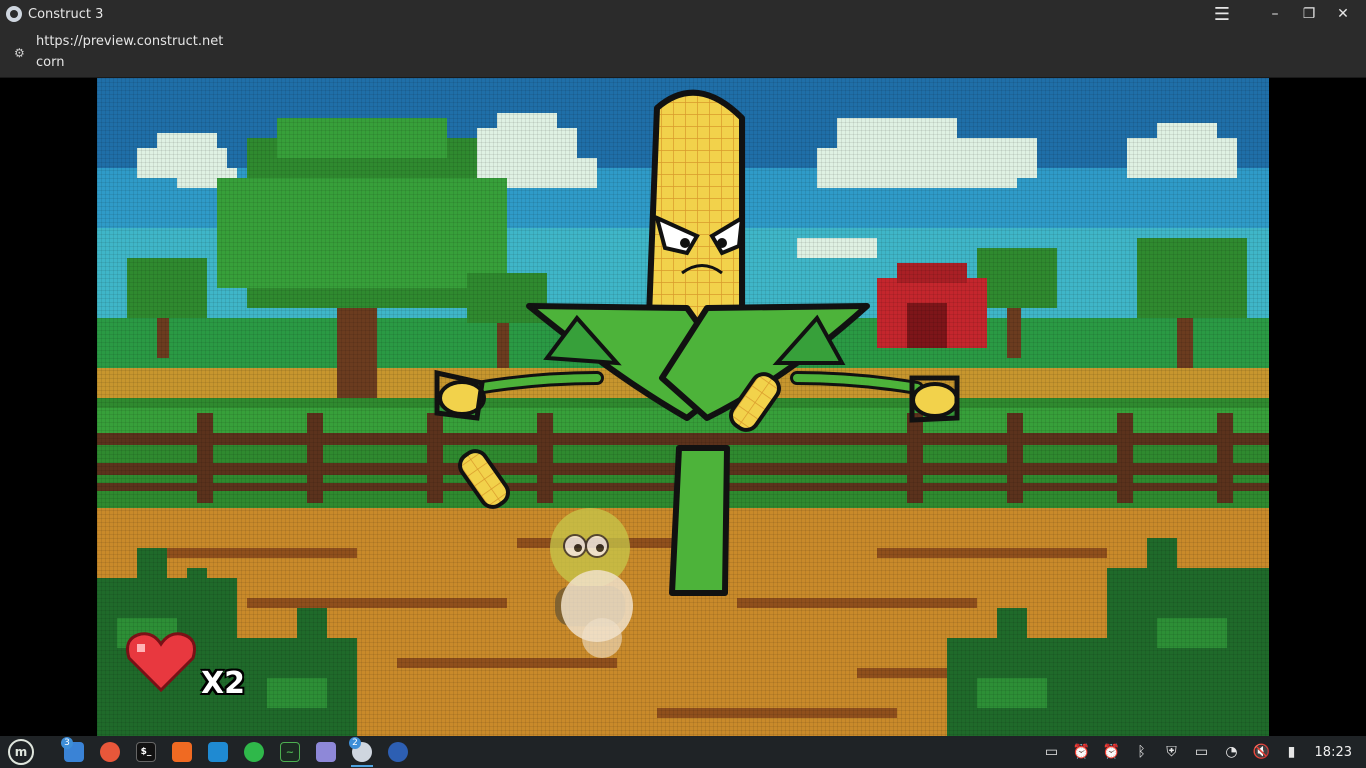 This screenshot has width=1366, height=768. What do you see at coordinates (1343, 14) in the screenshot?
I see `close-icon: ✕` at bounding box center [1343, 14].